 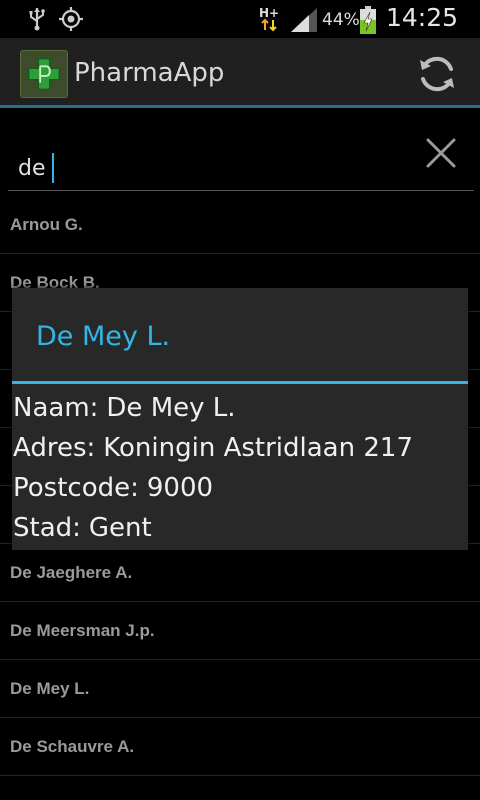 I want to click on text-cursor, so click(x=53, y=168).